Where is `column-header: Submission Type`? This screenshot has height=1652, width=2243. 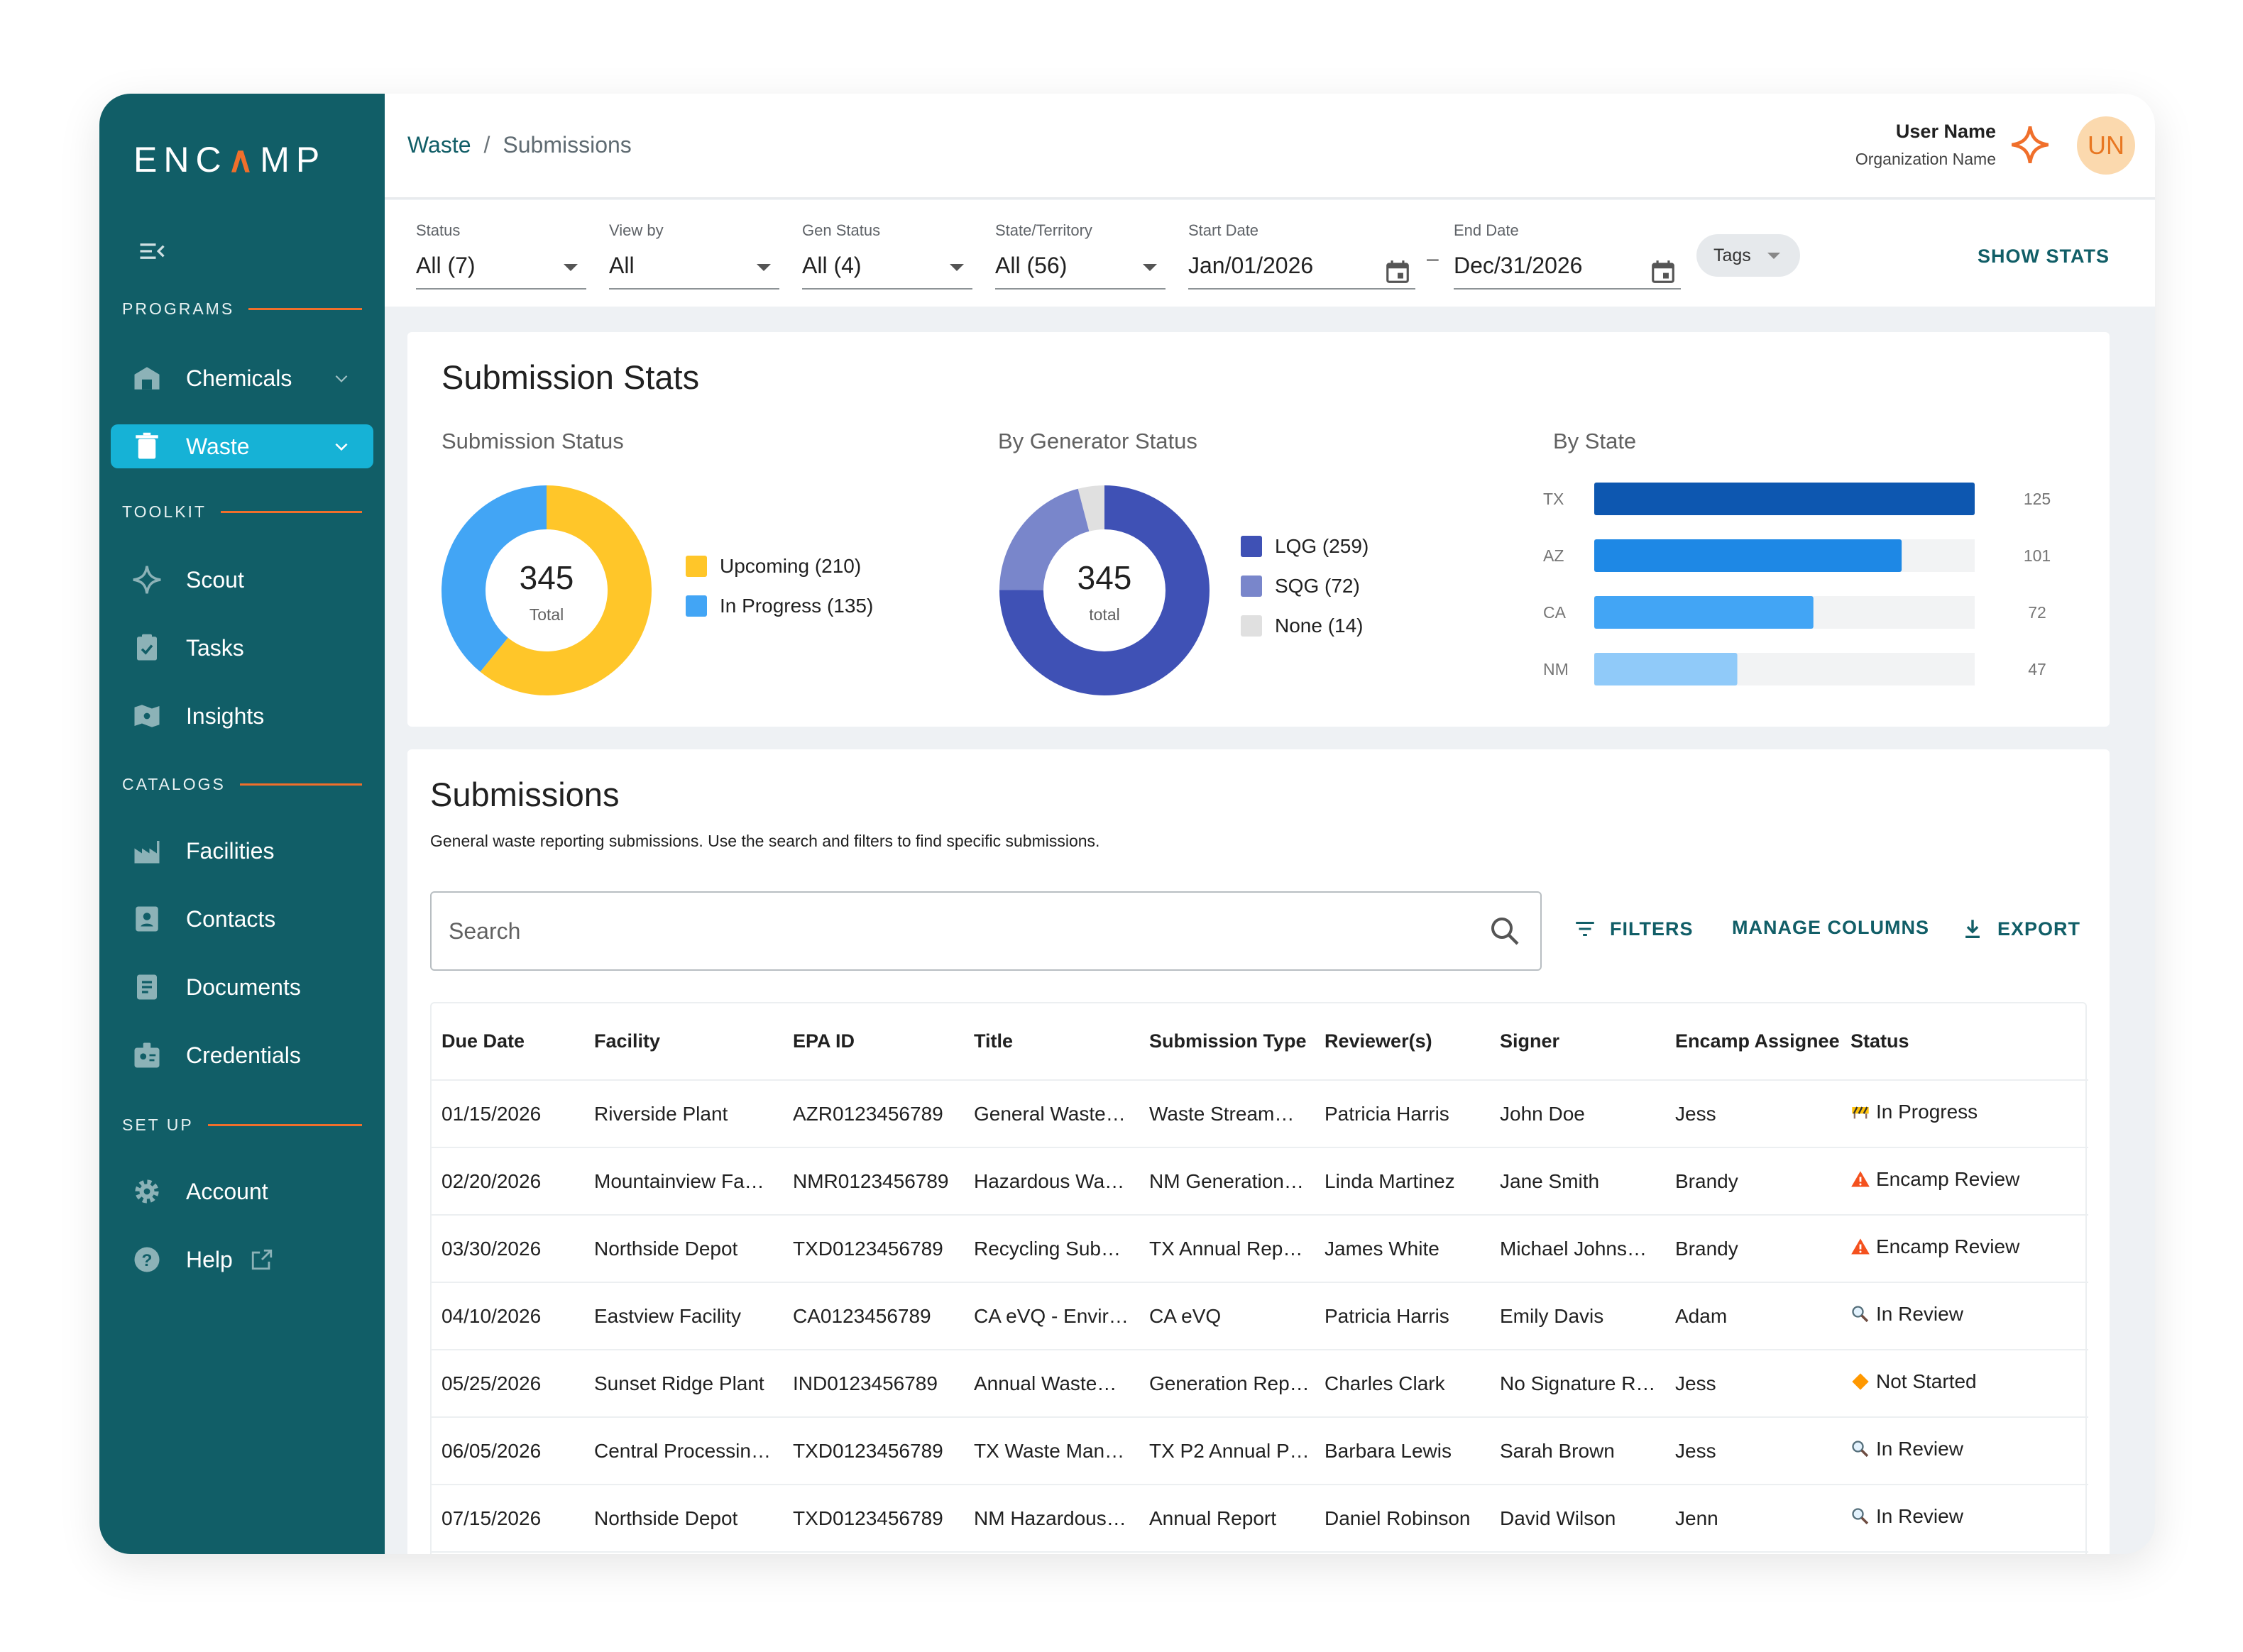
column-header: Submission Type is located at coordinates (1227, 1042).